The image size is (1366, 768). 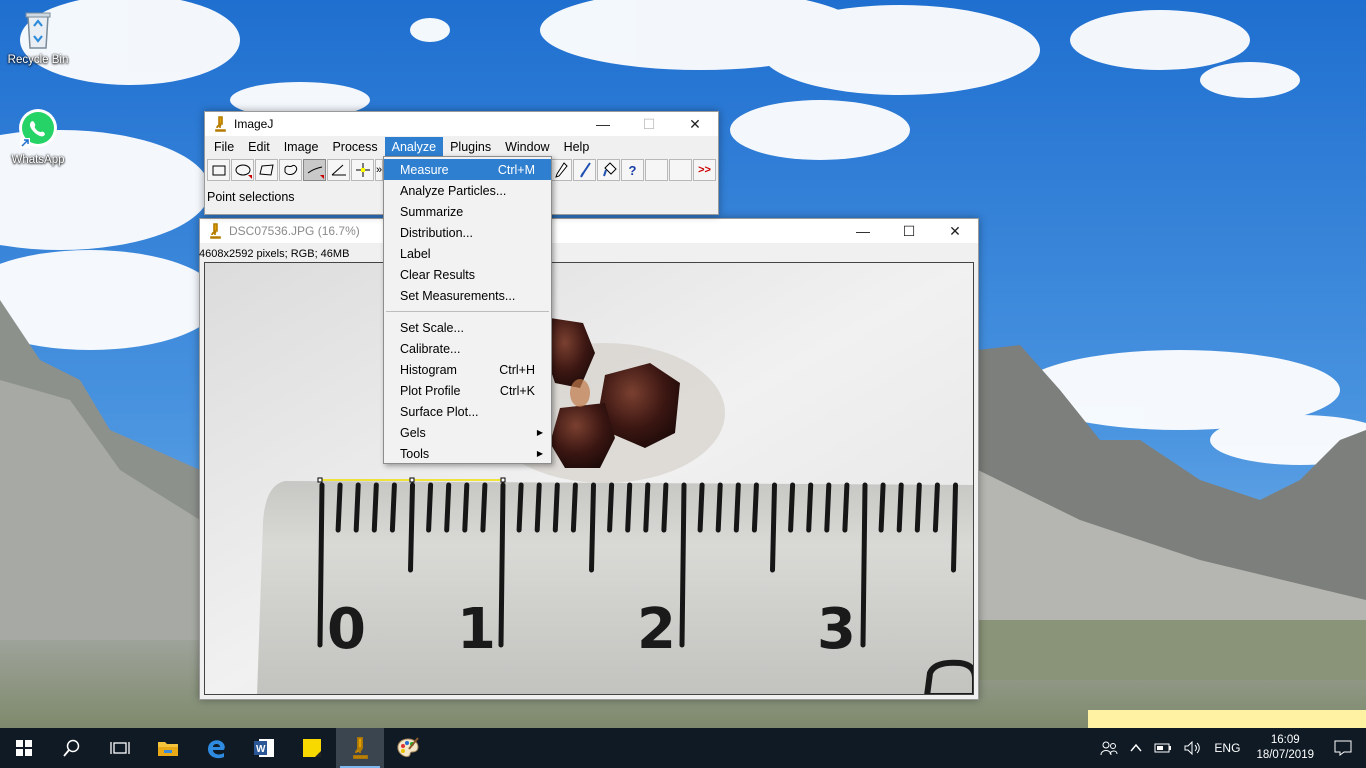 I want to click on chevron-up-icon, so click(x=1136, y=748).